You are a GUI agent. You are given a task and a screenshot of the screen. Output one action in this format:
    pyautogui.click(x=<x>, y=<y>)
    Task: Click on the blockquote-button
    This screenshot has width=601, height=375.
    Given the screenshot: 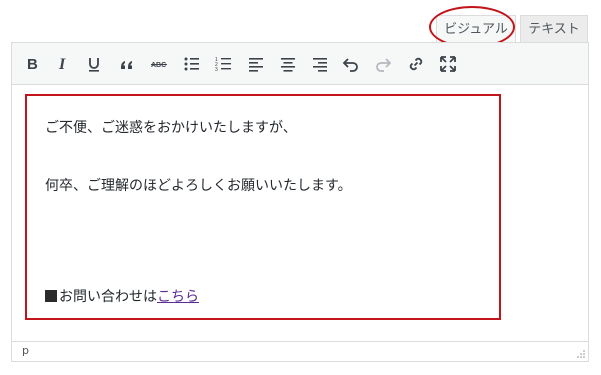 What is the action you would take?
    pyautogui.click(x=127, y=64)
    